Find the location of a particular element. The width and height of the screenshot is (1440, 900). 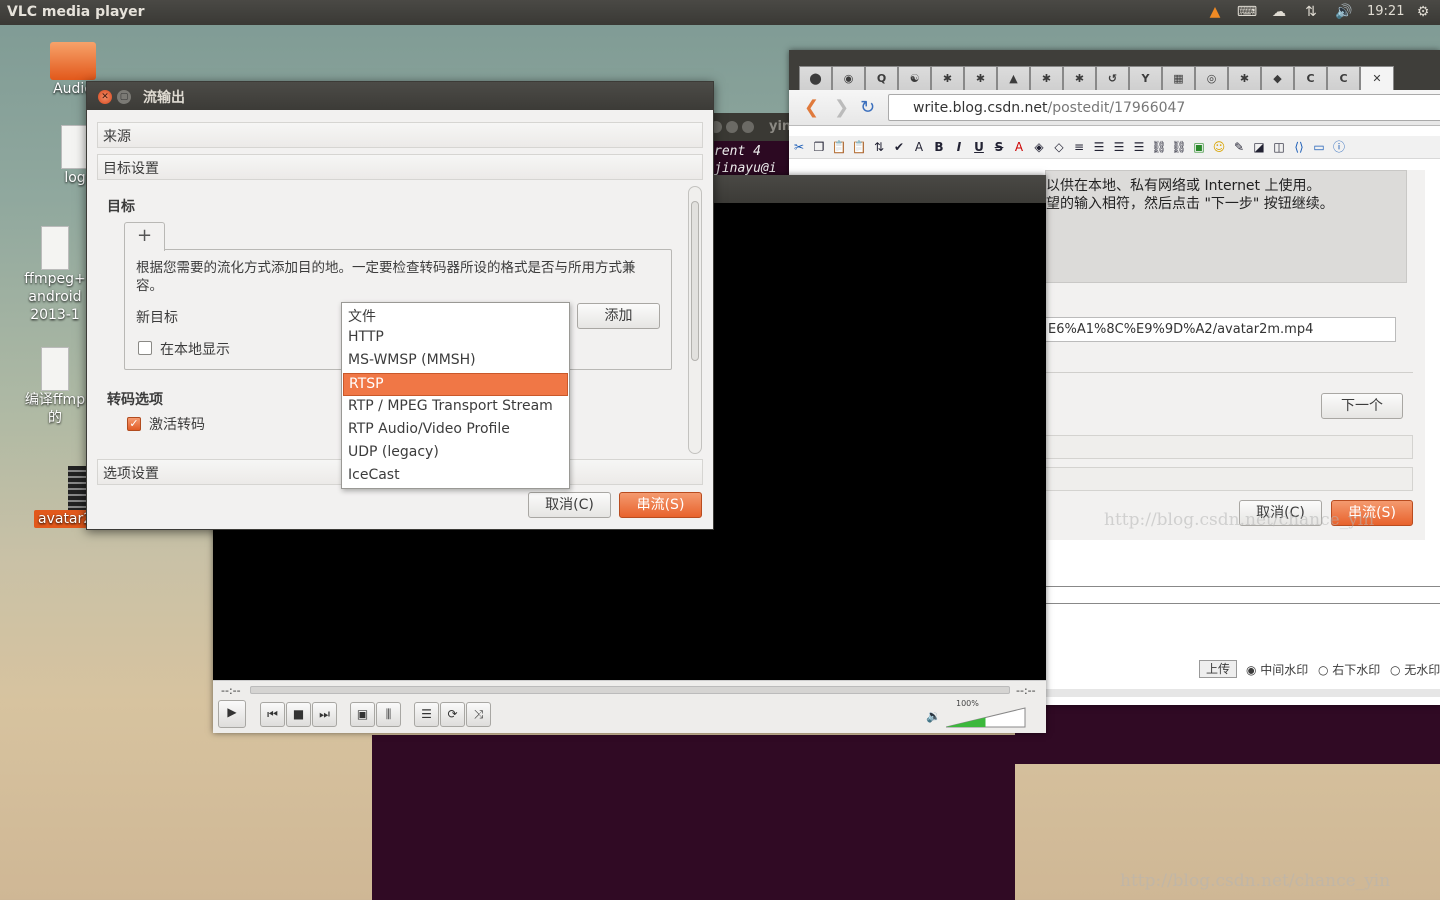

upload-button: 上传 is located at coordinates (1218, 669).